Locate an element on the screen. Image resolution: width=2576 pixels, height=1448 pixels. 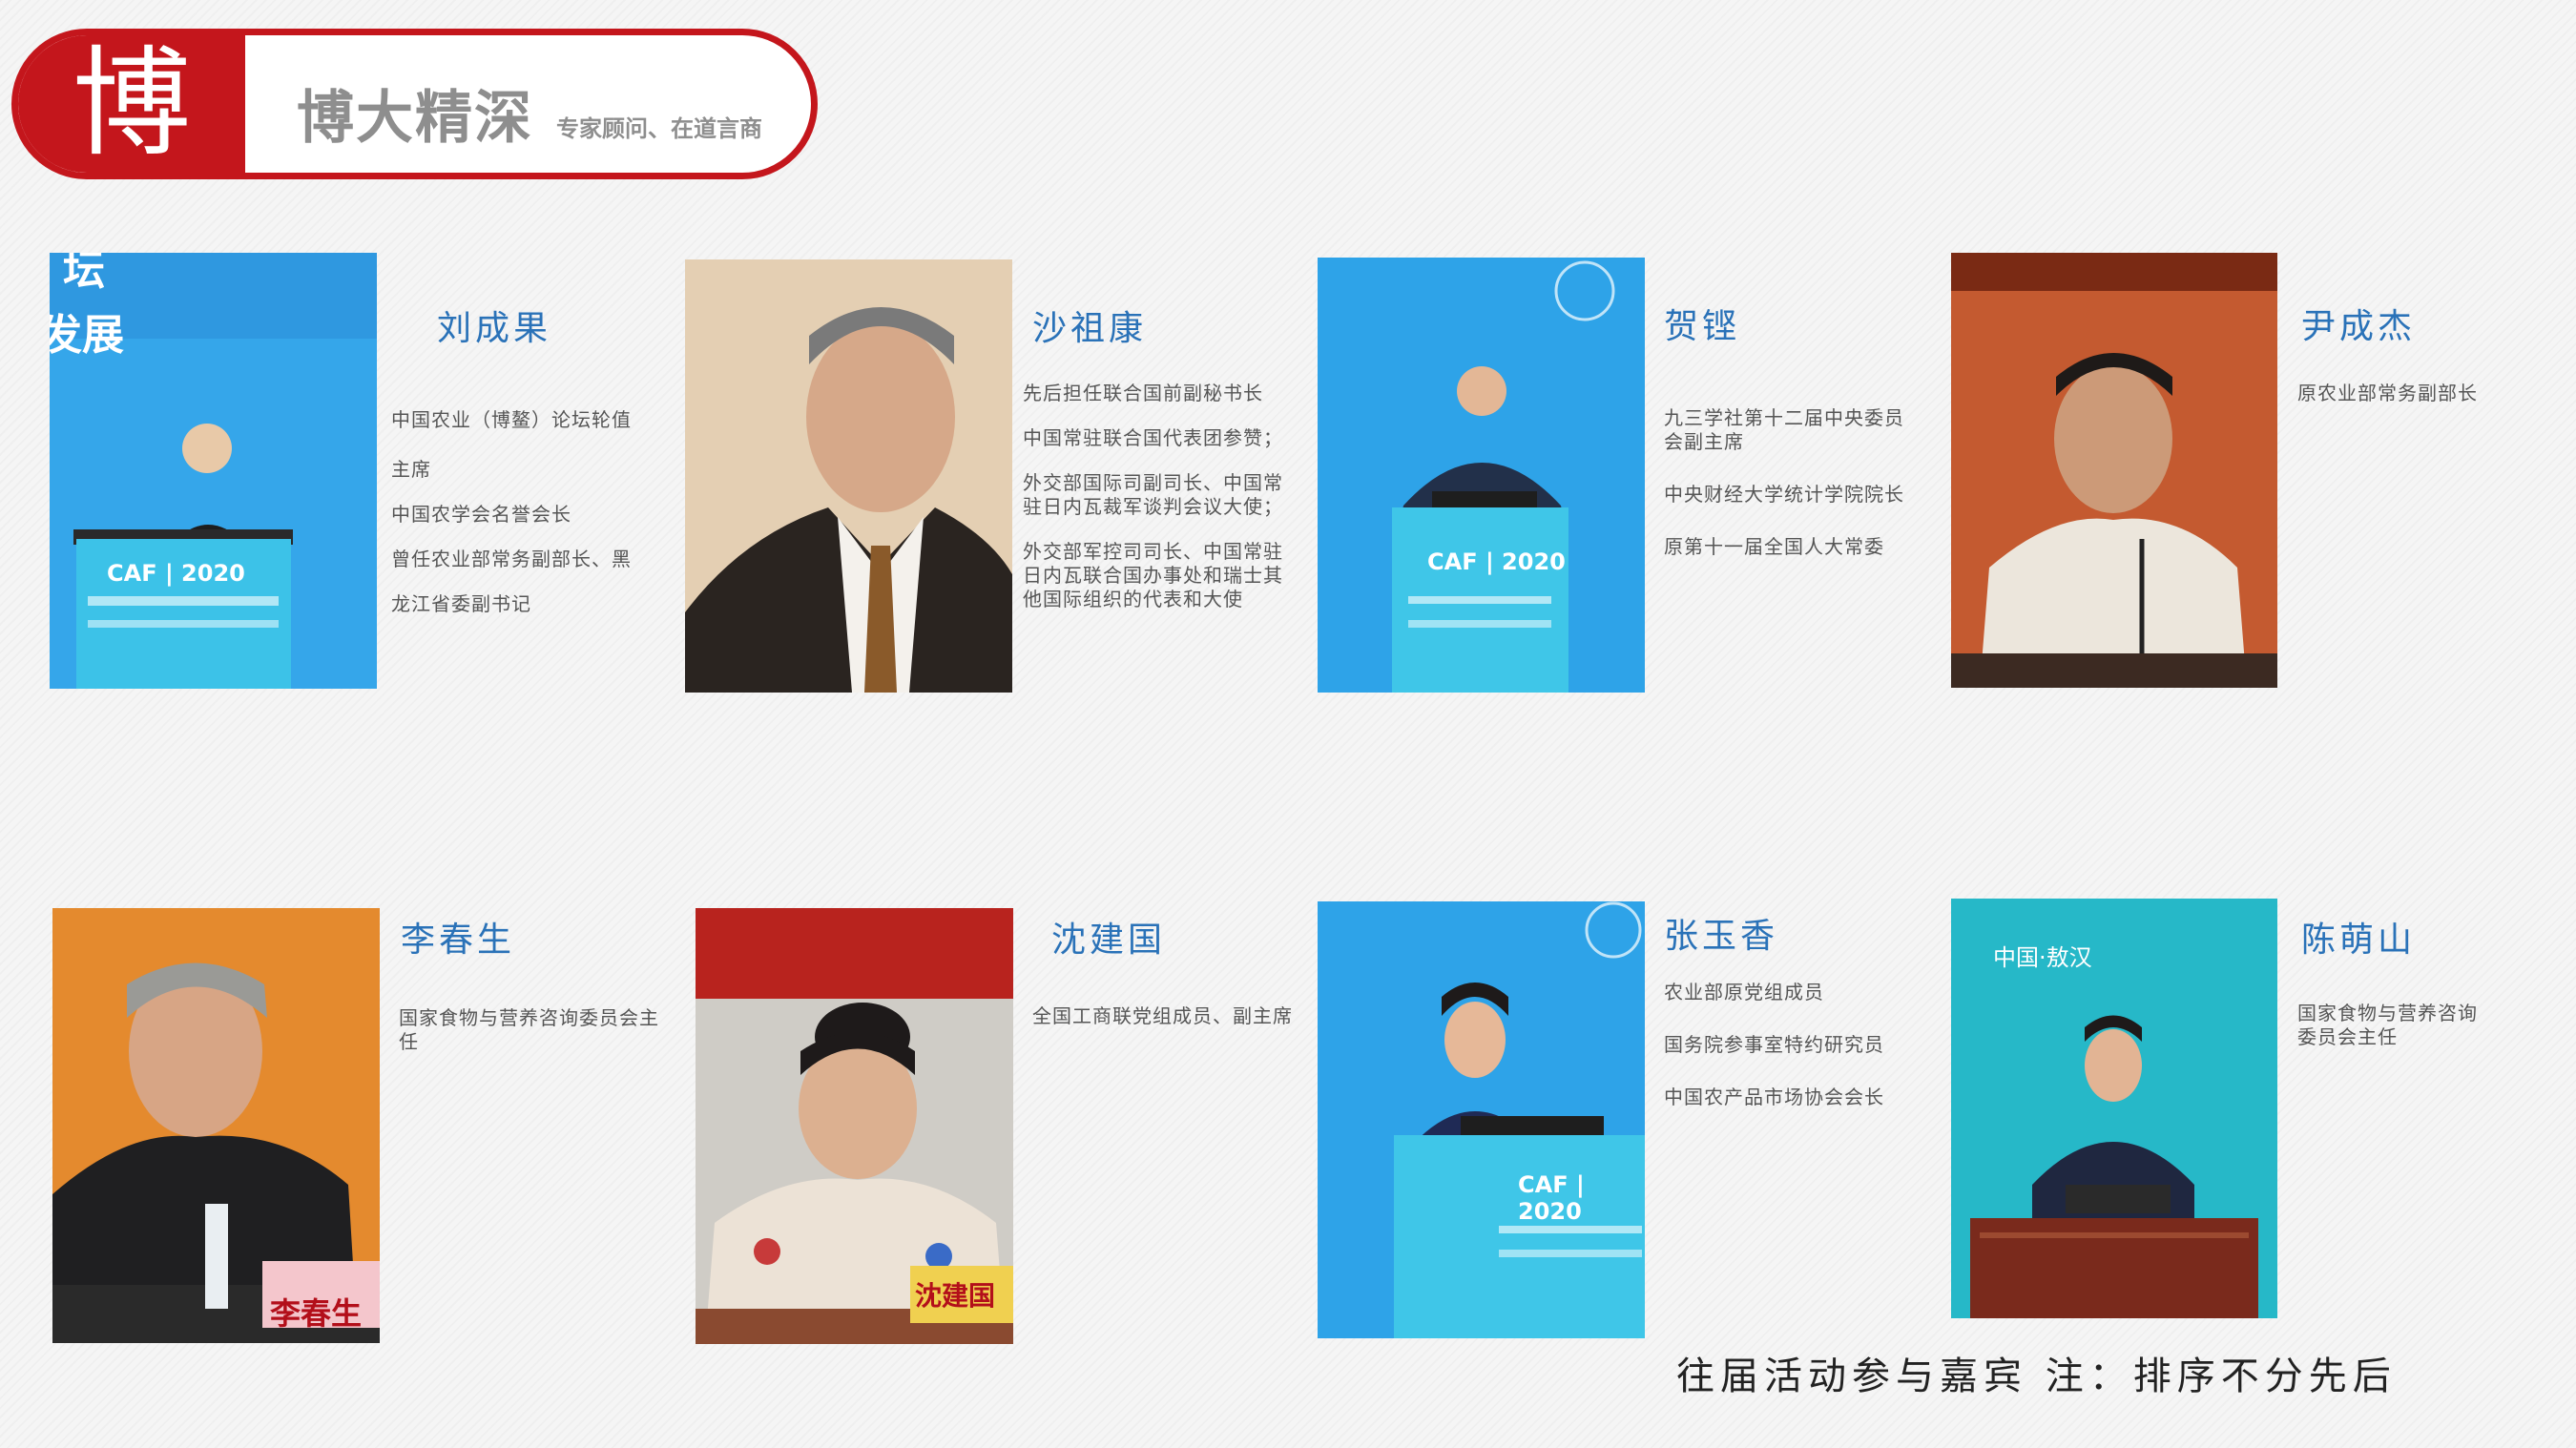
guest-desc-4: 原农业部常务副部长 is located at coordinates (2426, 406).